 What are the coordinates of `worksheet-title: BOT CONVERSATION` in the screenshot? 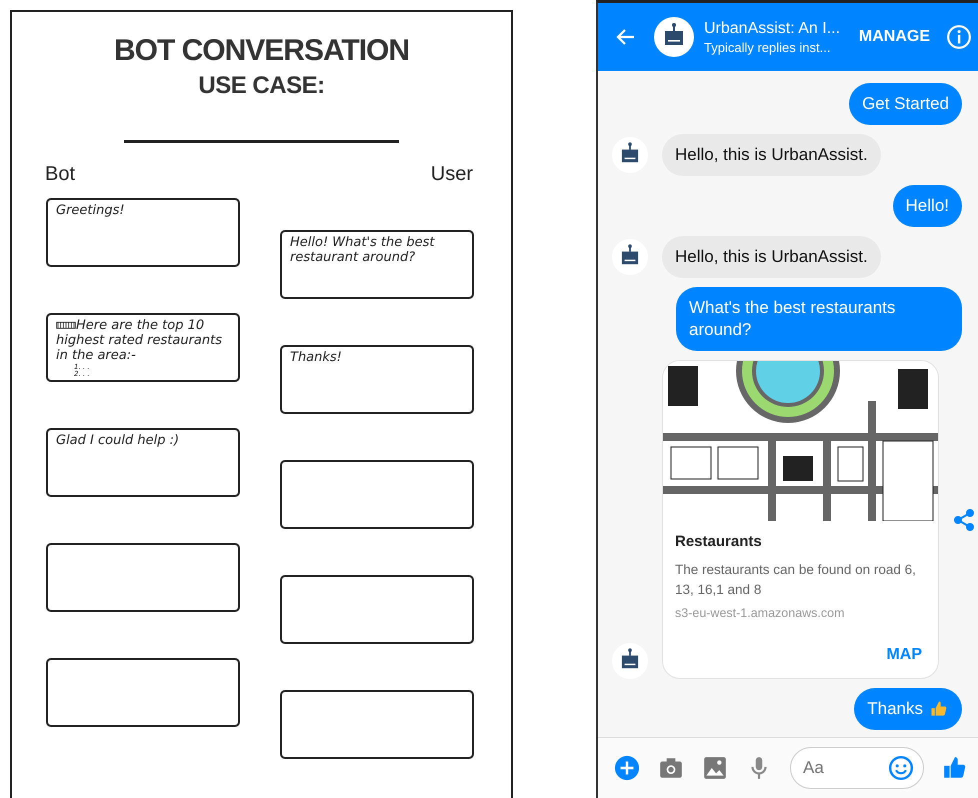 It's located at (262, 51).